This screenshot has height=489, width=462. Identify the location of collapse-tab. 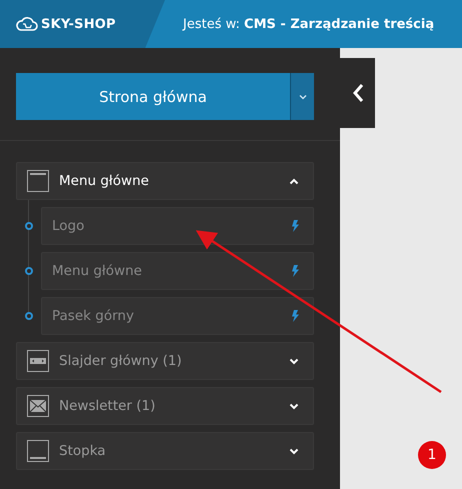
(357, 93).